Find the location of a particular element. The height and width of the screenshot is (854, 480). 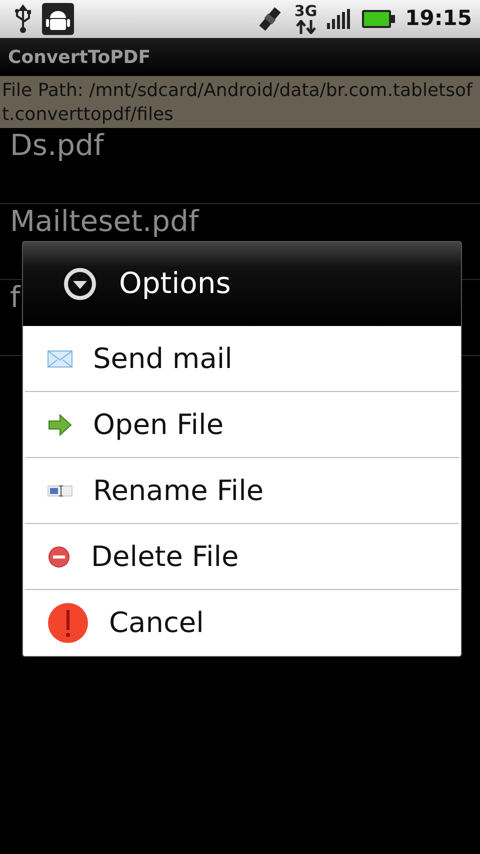

menu-item: Delete File is located at coordinates (242, 557).